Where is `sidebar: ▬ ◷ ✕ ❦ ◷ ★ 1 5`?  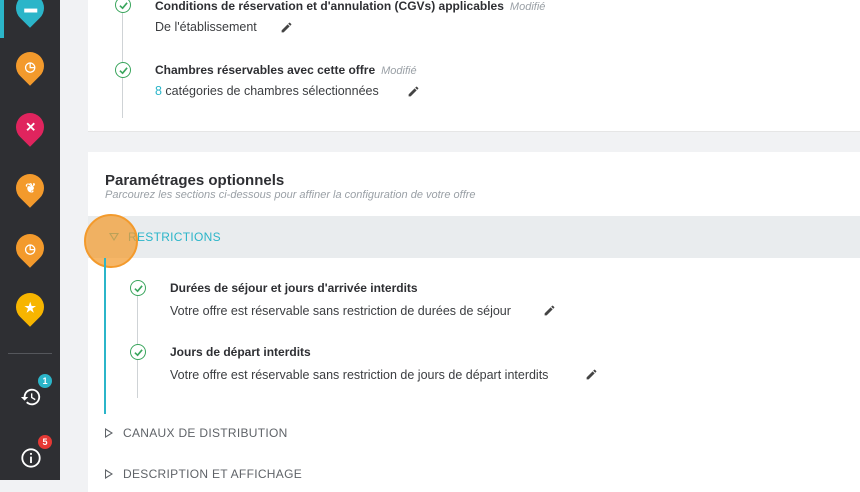
sidebar: ▬ ◷ ✕ ❦ ◷ ★ 1 5 is located at coordinates (30, 240).